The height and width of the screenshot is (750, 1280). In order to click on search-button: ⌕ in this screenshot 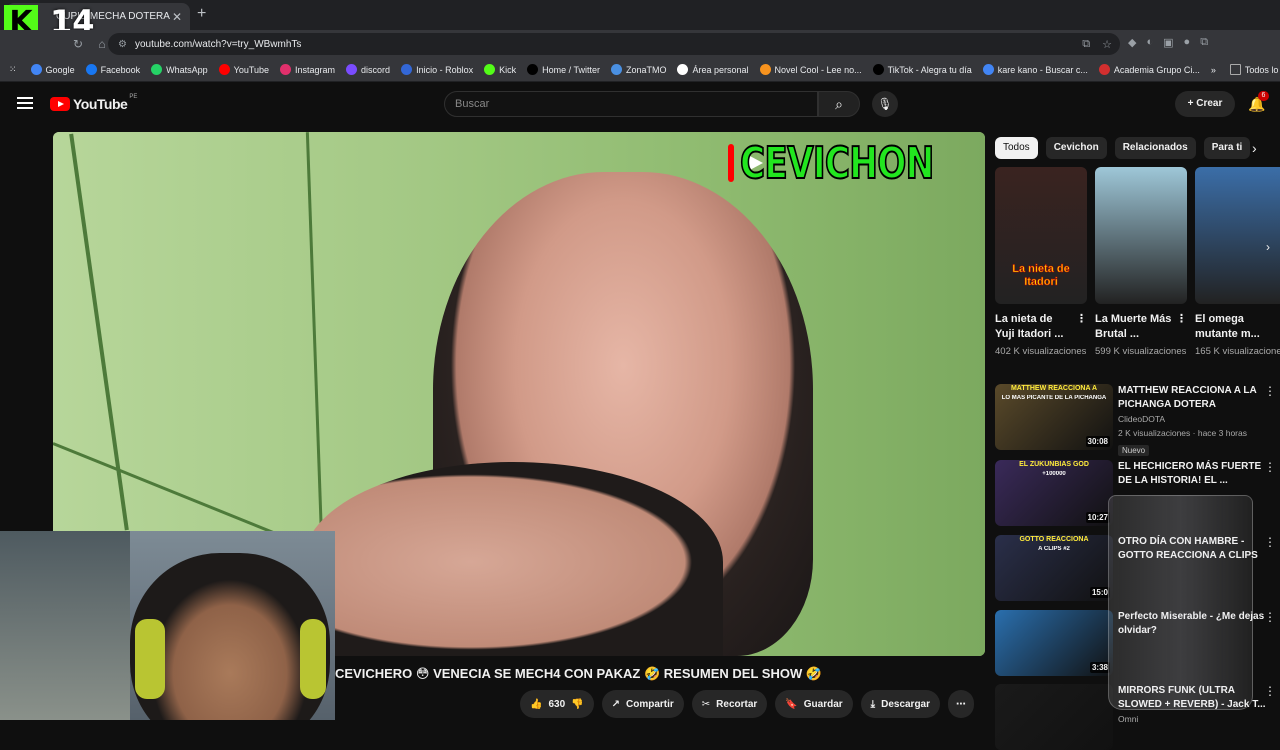, I will do `click(839, 104)`.